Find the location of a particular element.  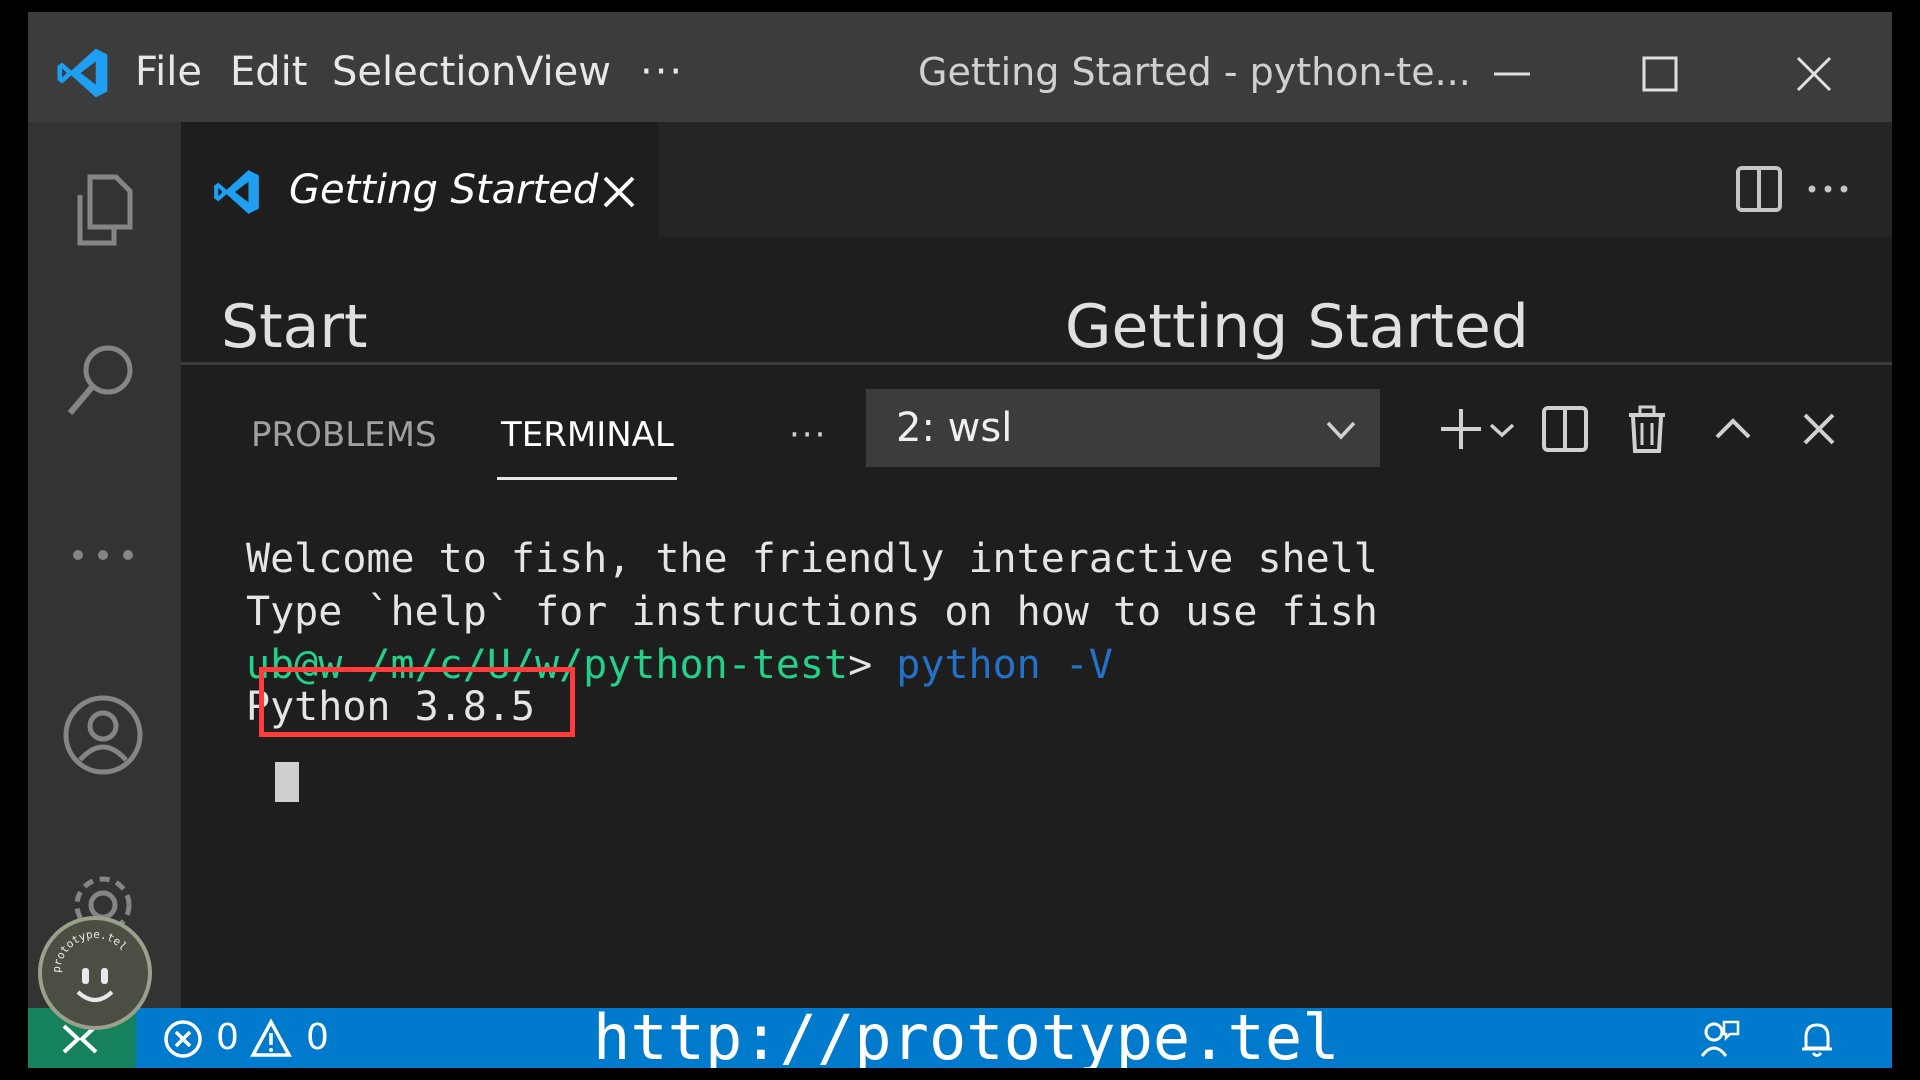

watermark-logo: prototype.tel is located at coordinates (95, 973).